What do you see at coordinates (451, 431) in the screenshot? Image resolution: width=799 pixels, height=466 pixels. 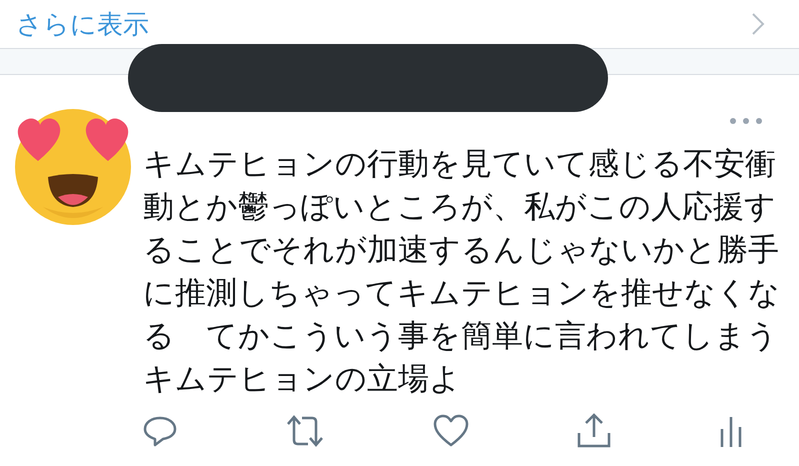 I see `heart-icon` at bounding box center [451, 431].